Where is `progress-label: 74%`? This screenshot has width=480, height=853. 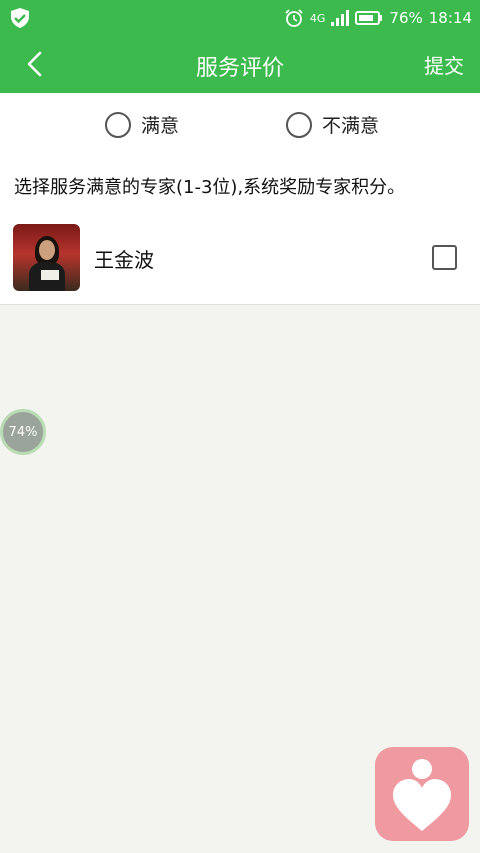
progress-label: 74% is located at coordinates (23, 432).